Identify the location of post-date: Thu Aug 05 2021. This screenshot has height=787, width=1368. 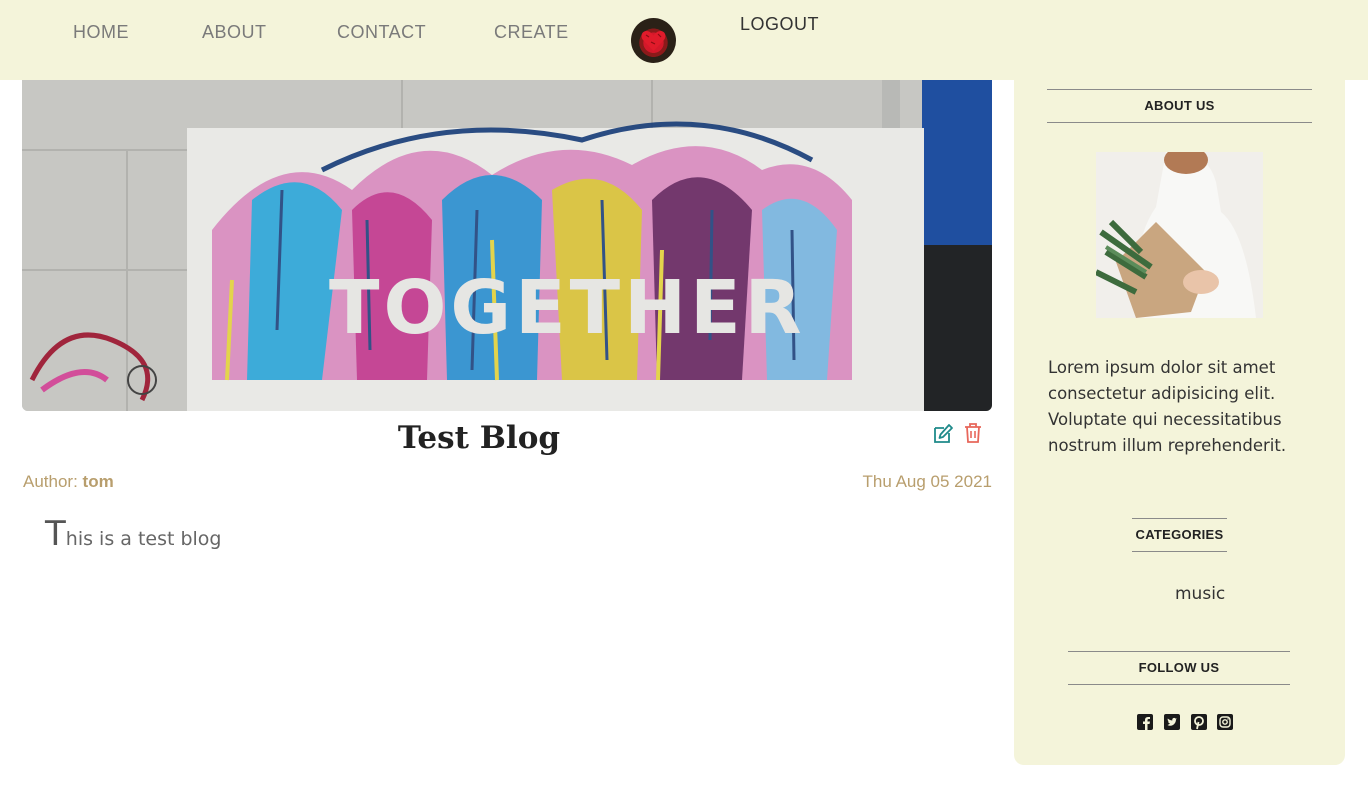
(927, 481).